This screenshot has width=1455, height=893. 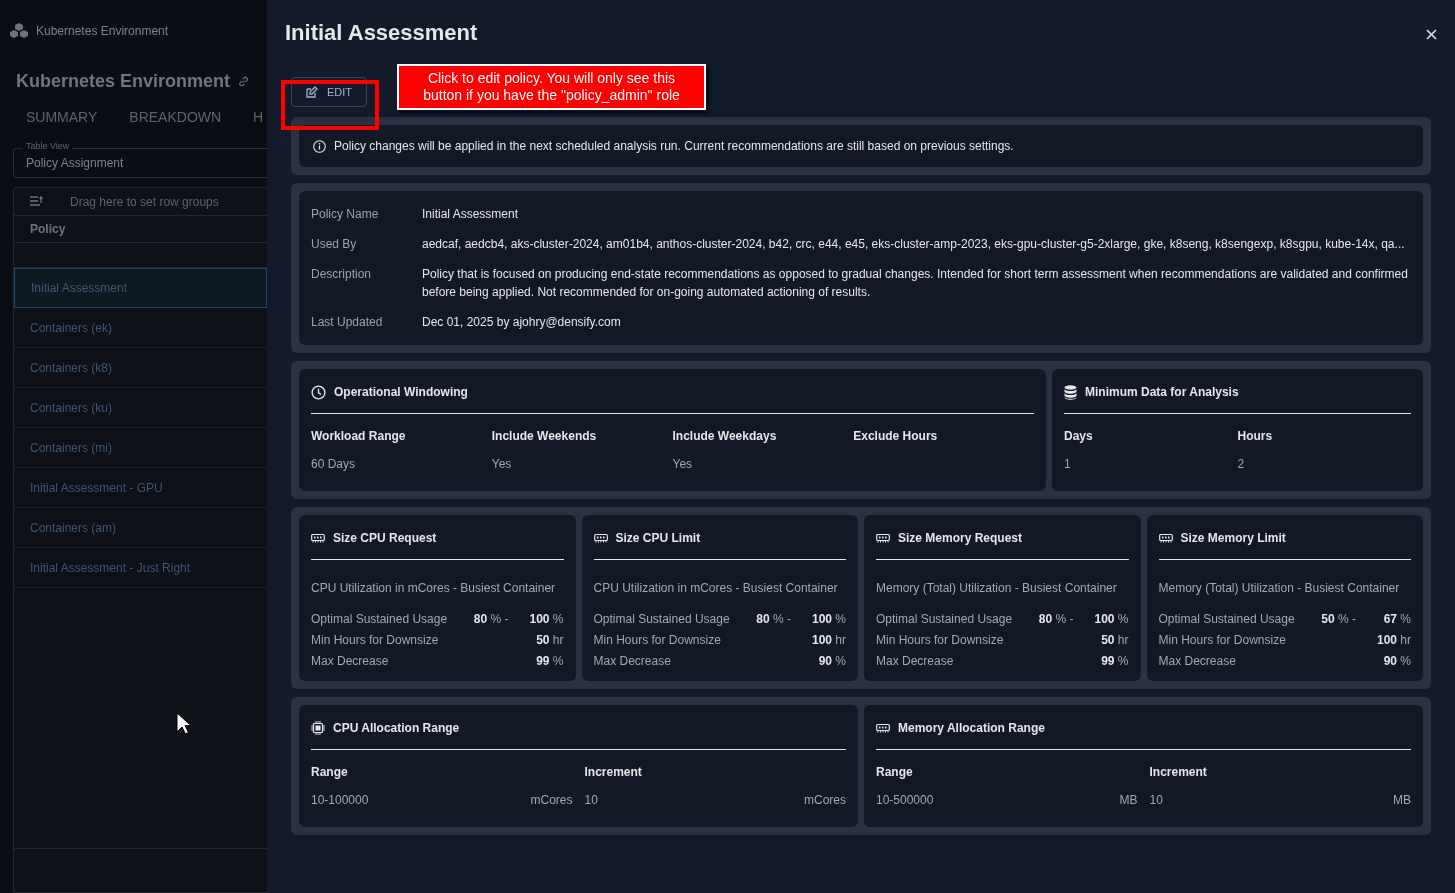 What do you see at coordinates (470, 214) in the screenshot?
I see `detail-value: Initial Assessment` at bounding box center [470, 214].